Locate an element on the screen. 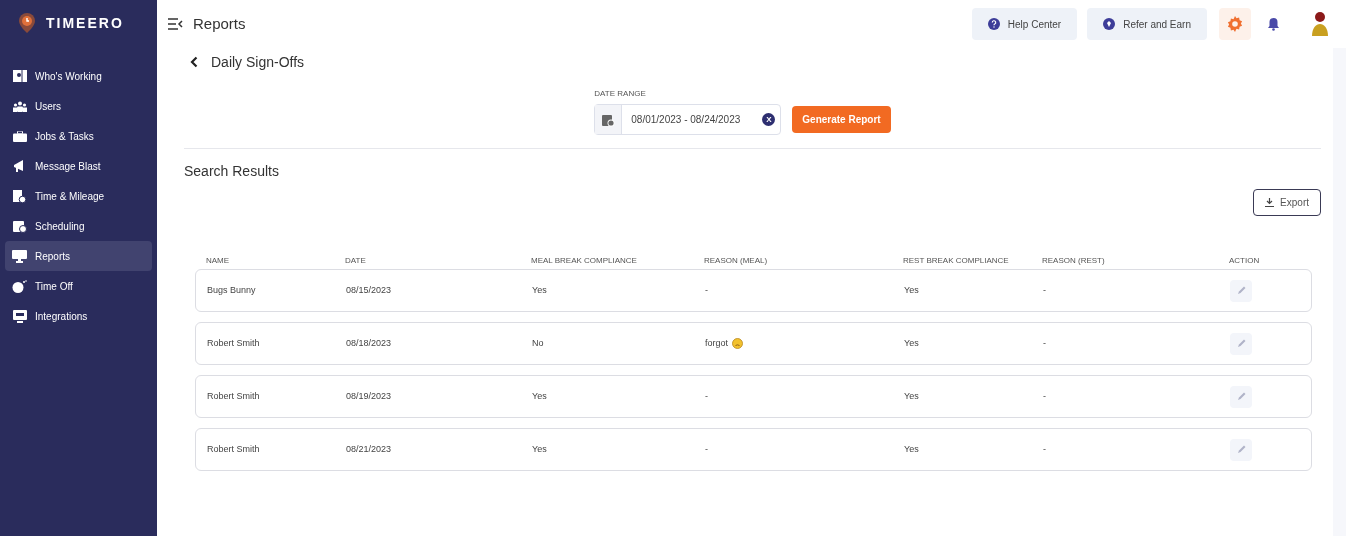  header-button: Refer and Earn is located at coordinates (1147, 24).